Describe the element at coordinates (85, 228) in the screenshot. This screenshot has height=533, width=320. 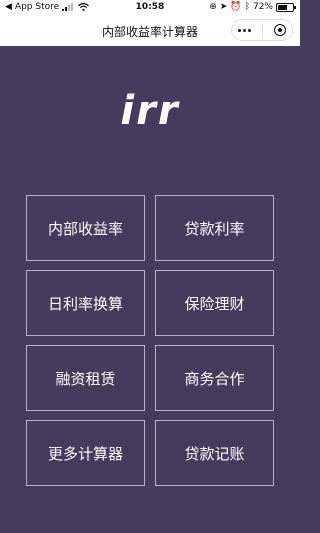
I see `menu-irr-button: 内部收益率` at that location.